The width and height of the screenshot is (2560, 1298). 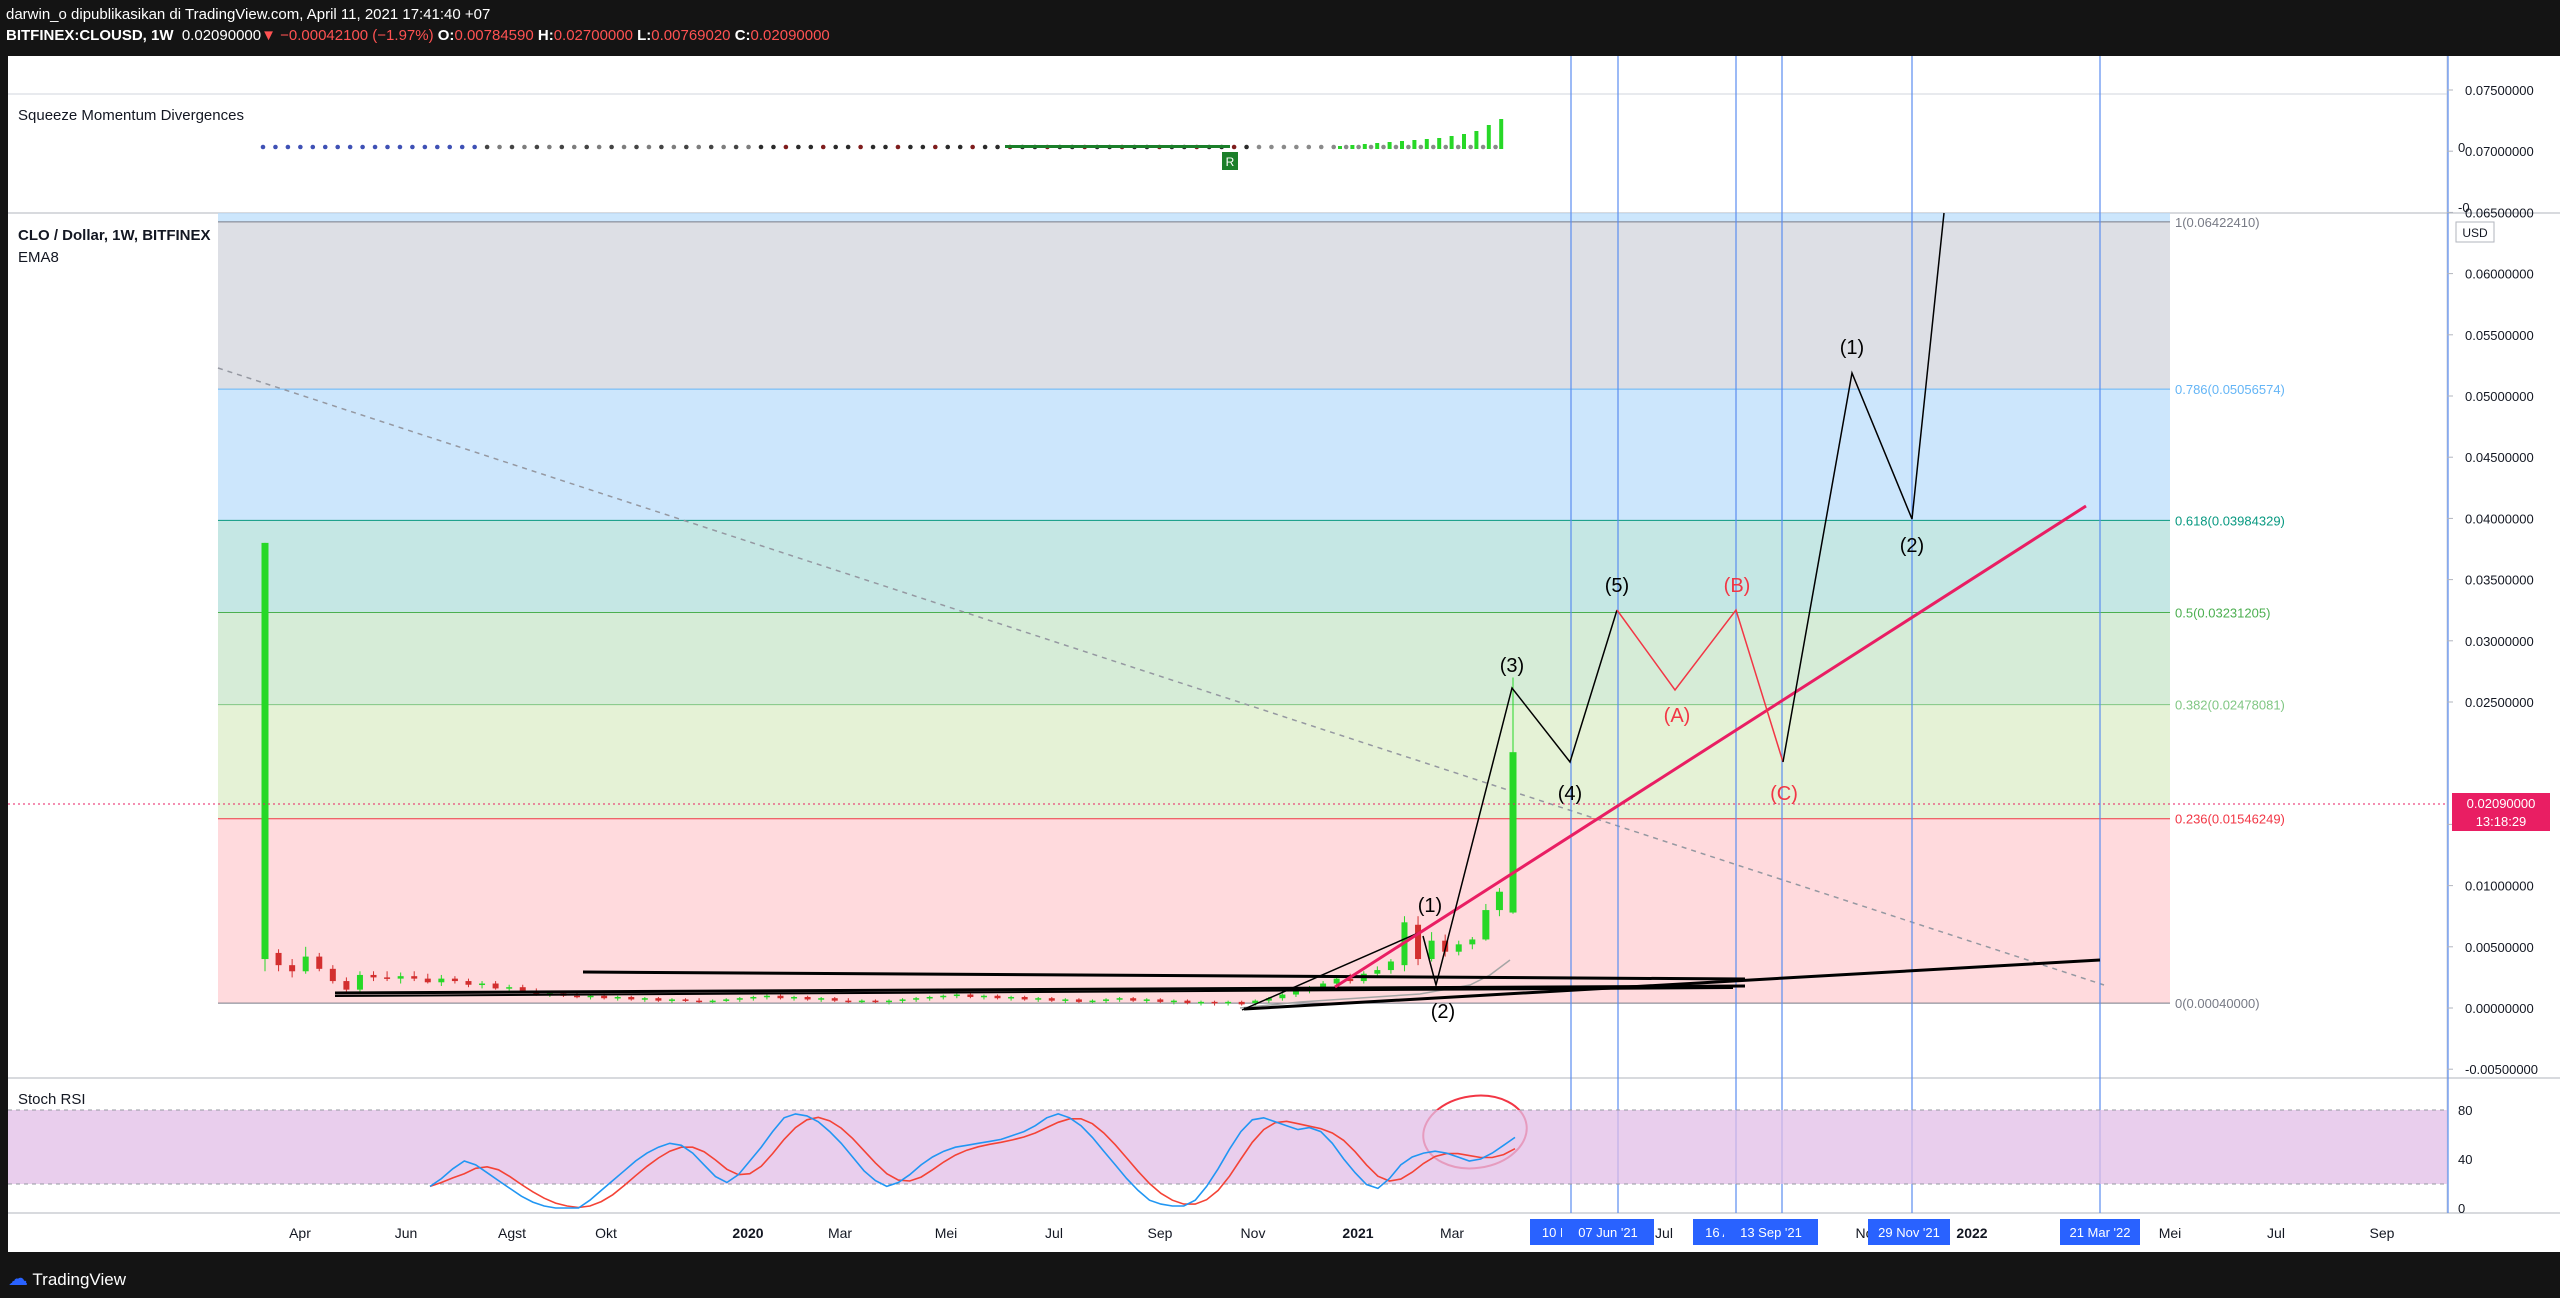 I want to click on close-label: C:, so click(x=742, y=35).